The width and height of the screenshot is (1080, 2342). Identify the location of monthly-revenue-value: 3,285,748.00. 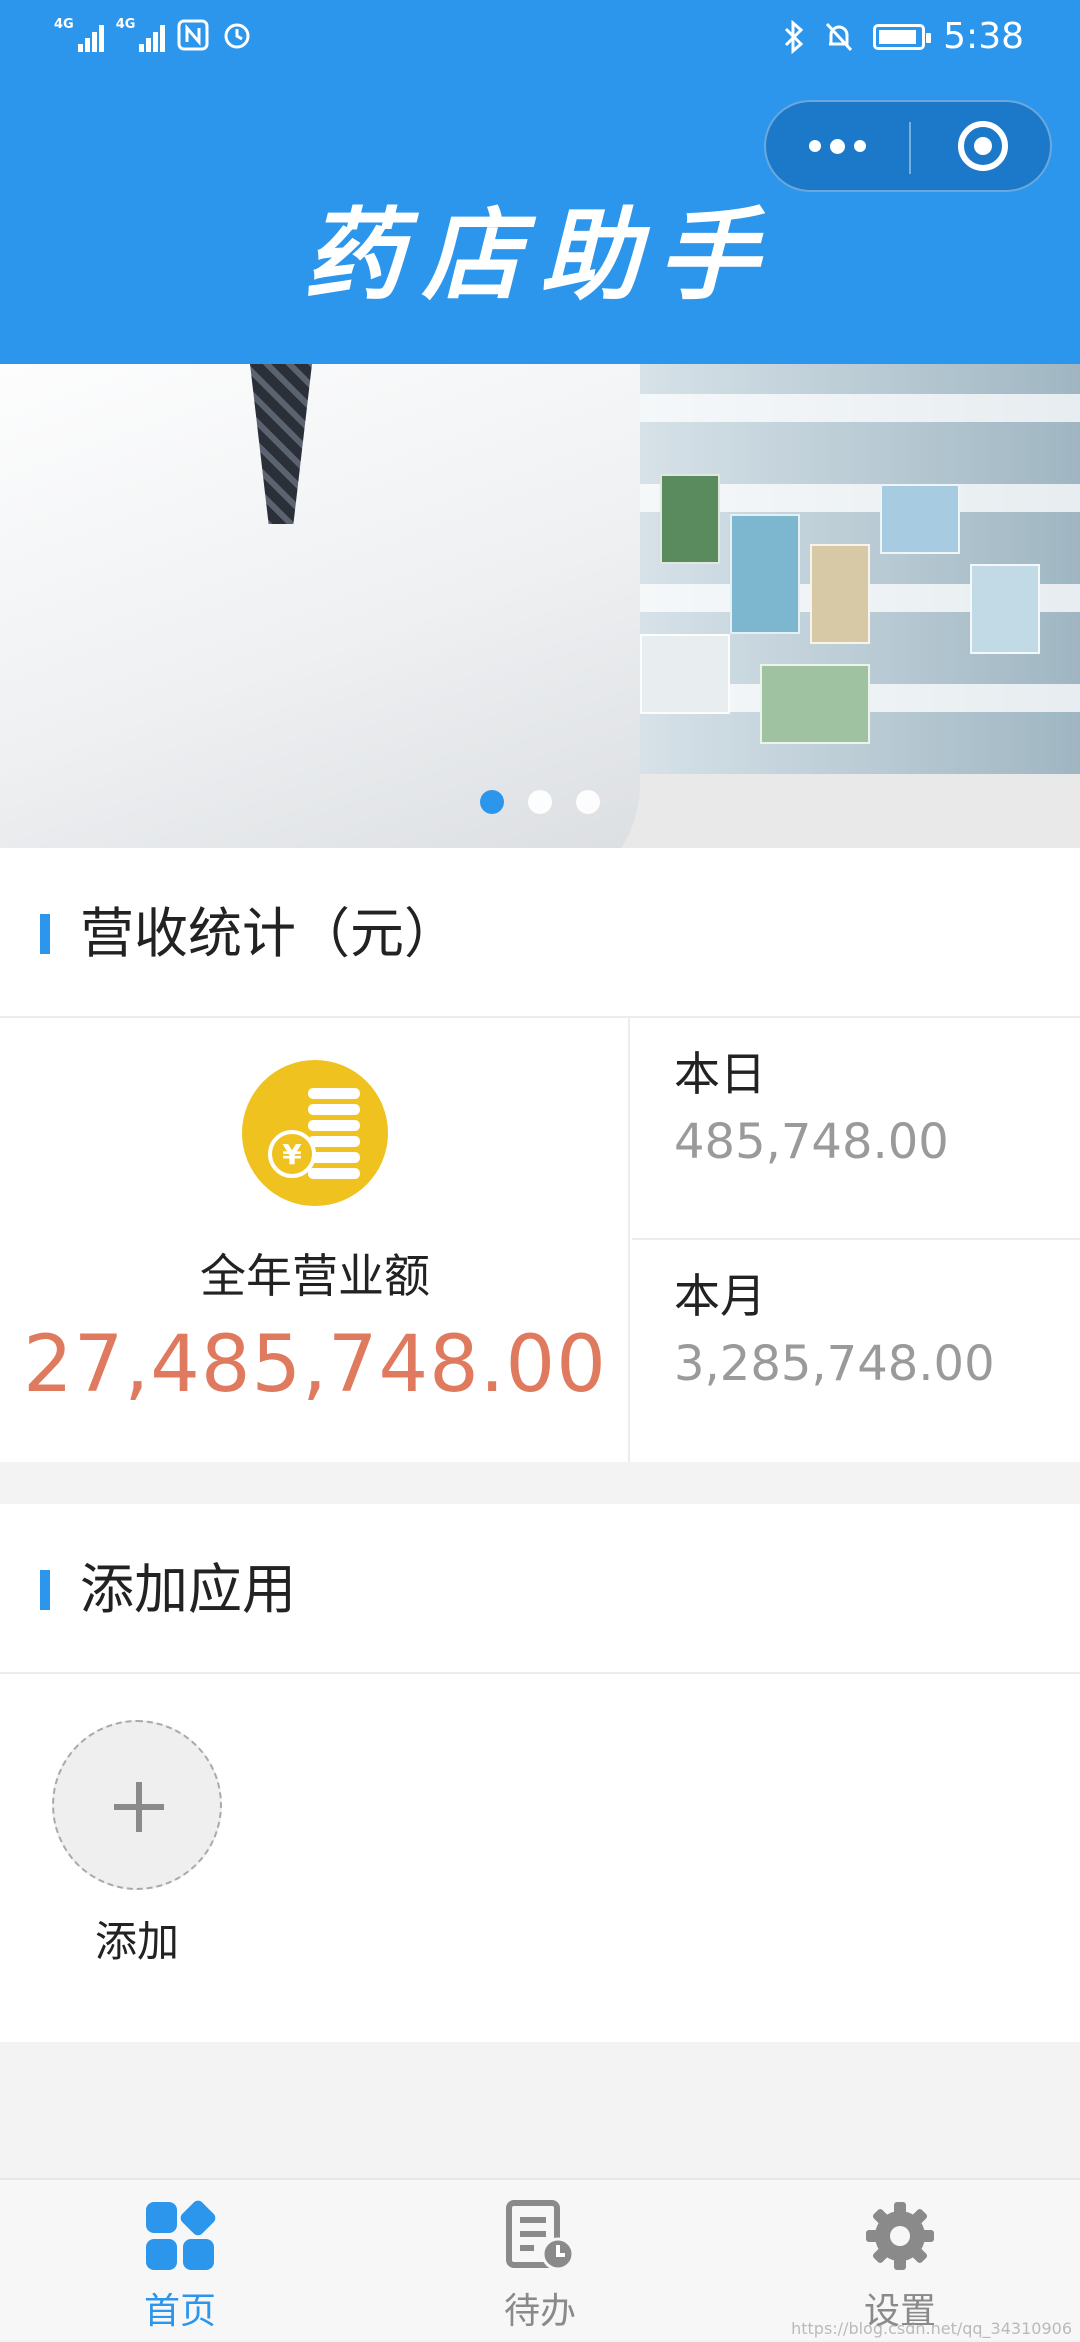
(834, 1364).